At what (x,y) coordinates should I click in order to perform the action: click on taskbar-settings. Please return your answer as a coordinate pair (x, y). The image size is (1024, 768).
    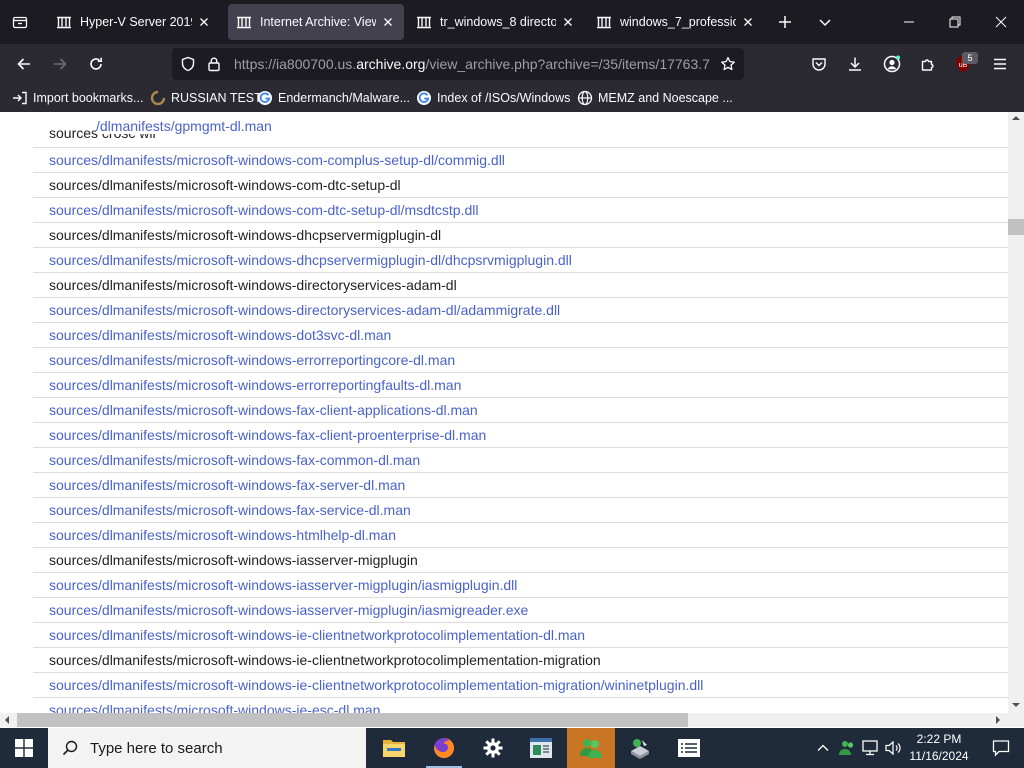
    Looking at the image, I should click on (493, 748).